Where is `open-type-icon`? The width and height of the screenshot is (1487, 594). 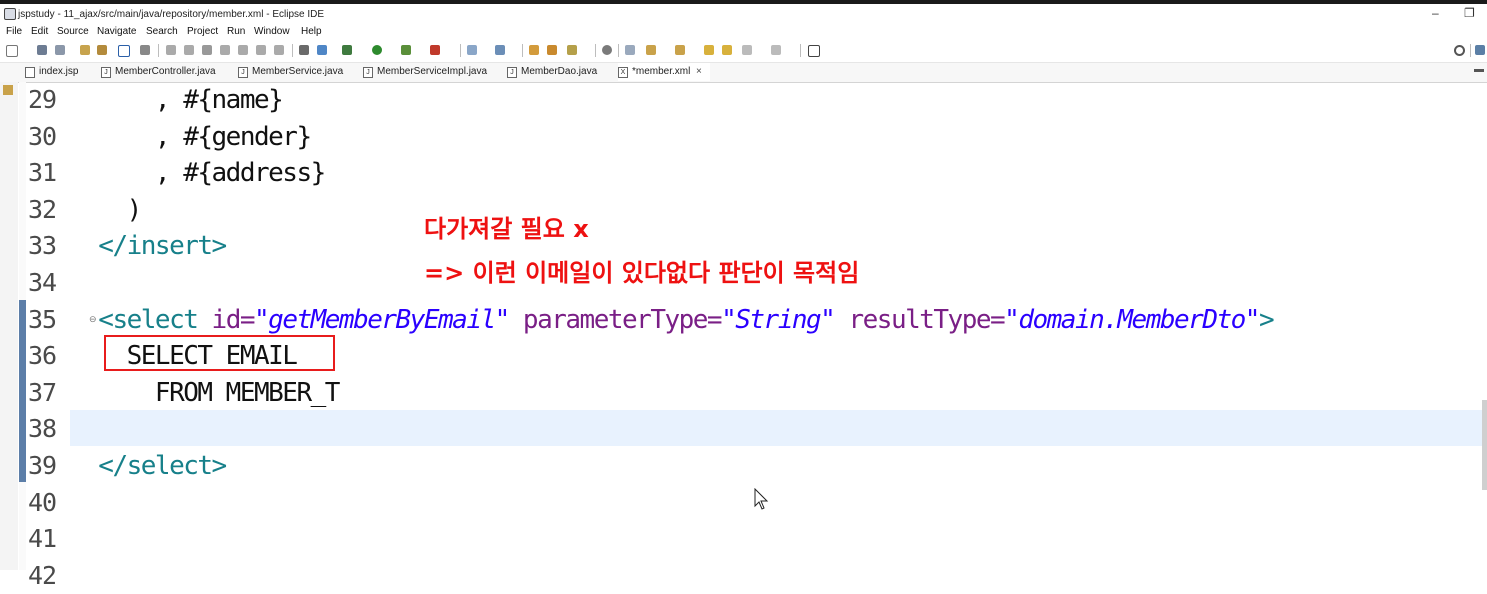 open-type-icon is located at coordinates (102, 50).